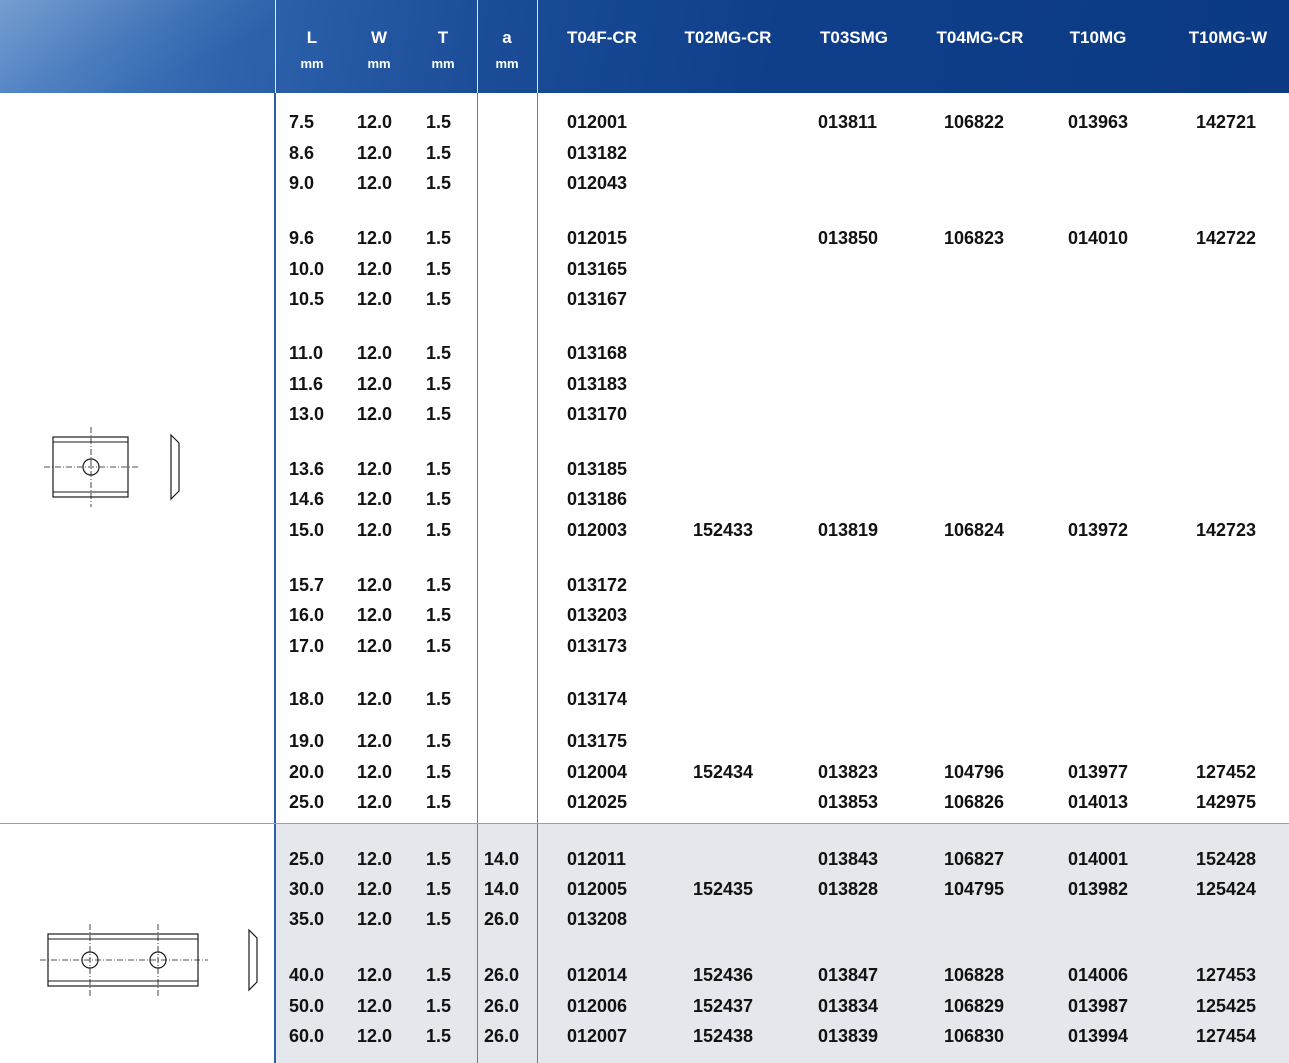  Describe the element at coordinates (307, 698) in the screenshot. I see `table-cell-L: 18.0` at that location.